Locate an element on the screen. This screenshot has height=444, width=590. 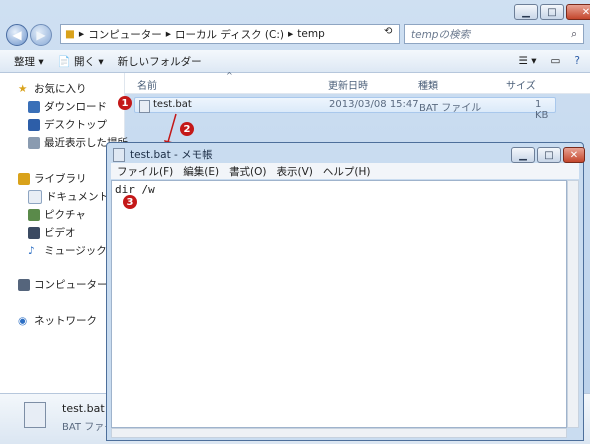
menu-view: 表示(V) is located at coordinates (295, 171).